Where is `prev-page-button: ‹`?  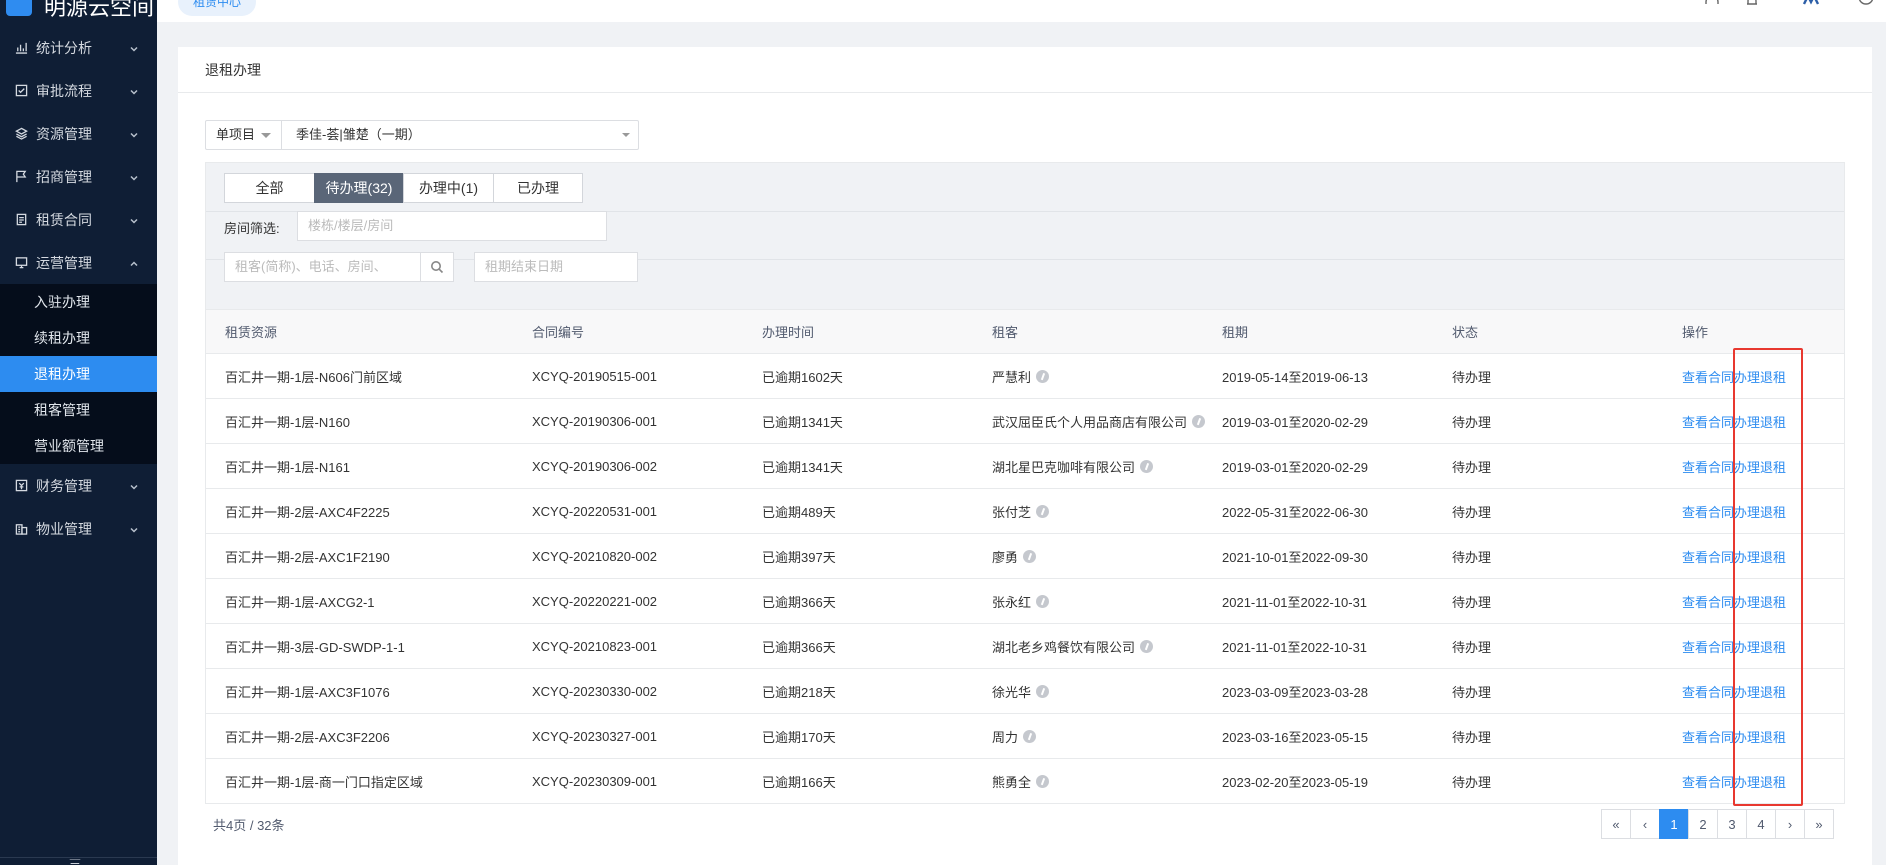
prev-page-button: ‹ is located at coordinates (1645, 824).